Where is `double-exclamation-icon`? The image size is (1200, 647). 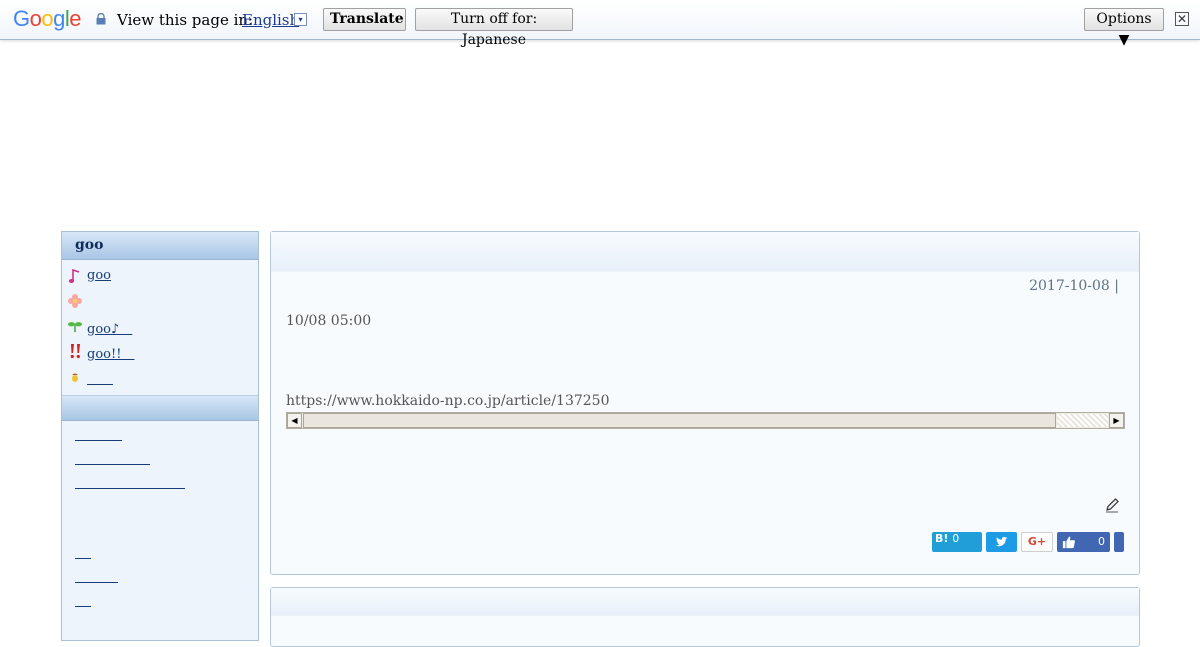
double-exclamation-icon is located at coordinates (75, 351).